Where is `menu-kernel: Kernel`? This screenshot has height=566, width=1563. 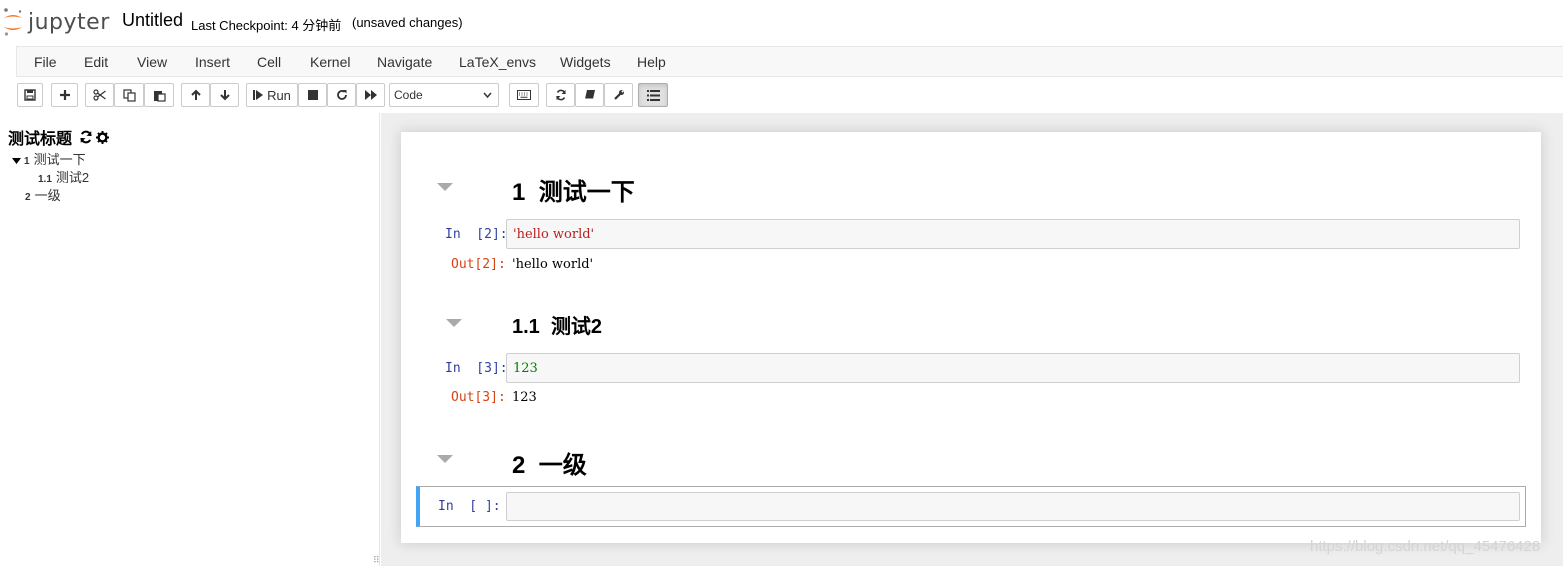 menu-kernel: Kernel is located at coordinates (330, 62).